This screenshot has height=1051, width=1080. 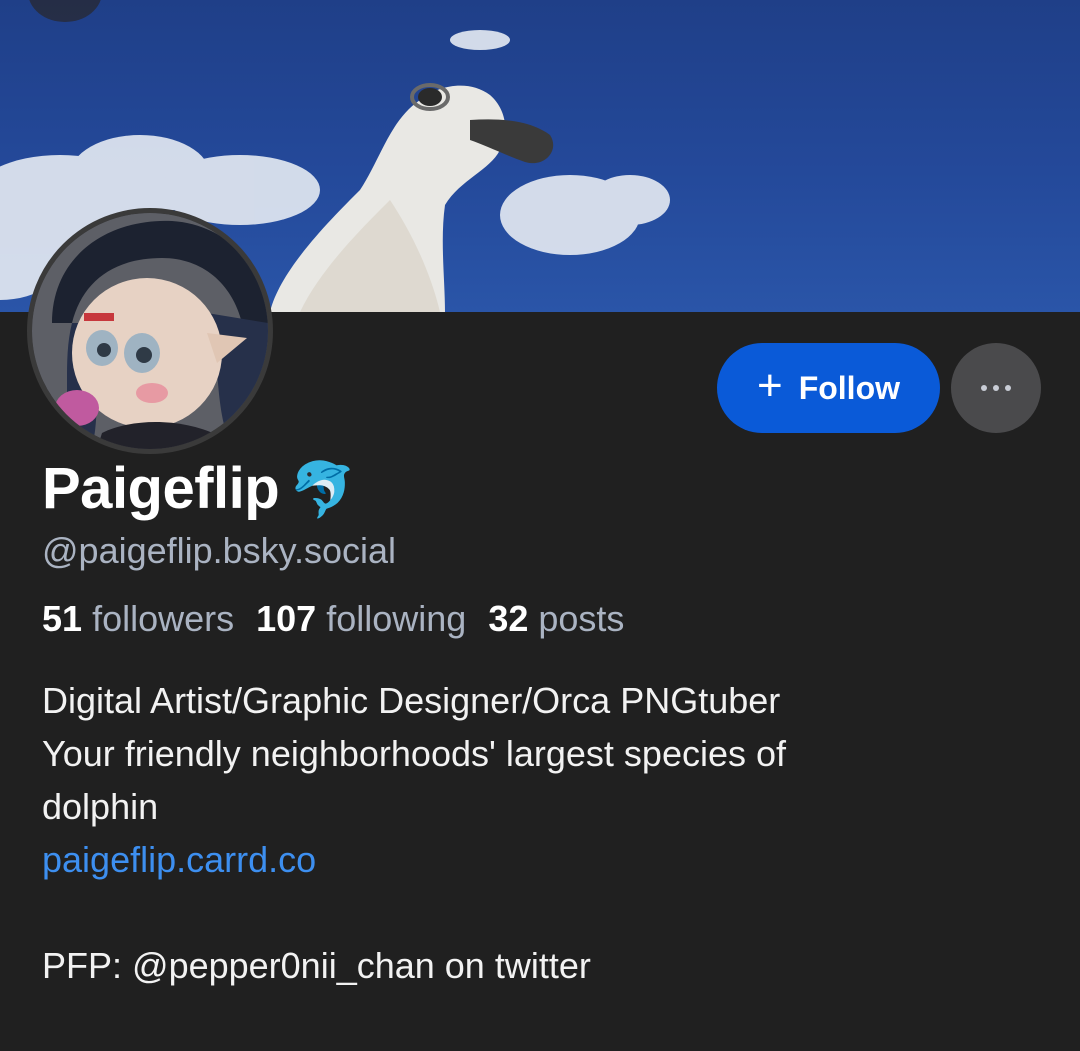 What do you see at coordinates (769, 385) in the screenshot?
I see `plus-icon: +` at bounding box center [769, 385].